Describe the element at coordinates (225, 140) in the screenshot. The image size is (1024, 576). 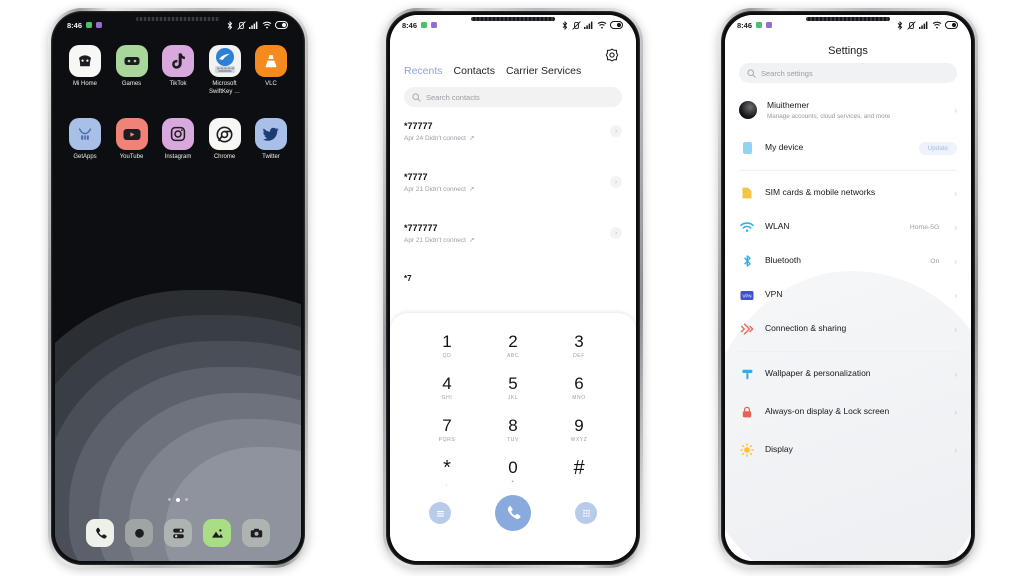
I see `app-chrome: Chrome` at that location.